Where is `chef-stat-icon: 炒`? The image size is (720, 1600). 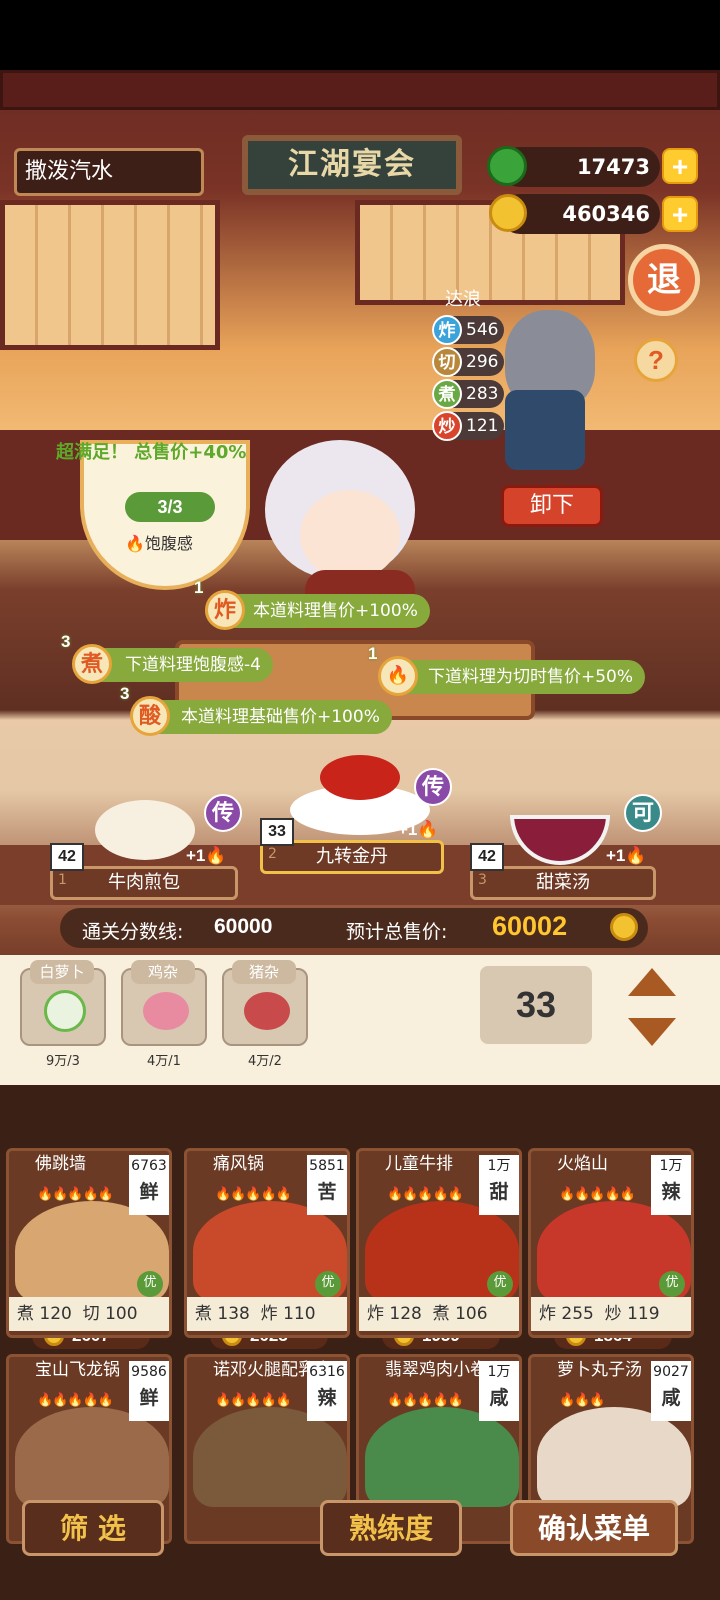 chef-stat-icon: 炒 is located at coordinates (447, 426).